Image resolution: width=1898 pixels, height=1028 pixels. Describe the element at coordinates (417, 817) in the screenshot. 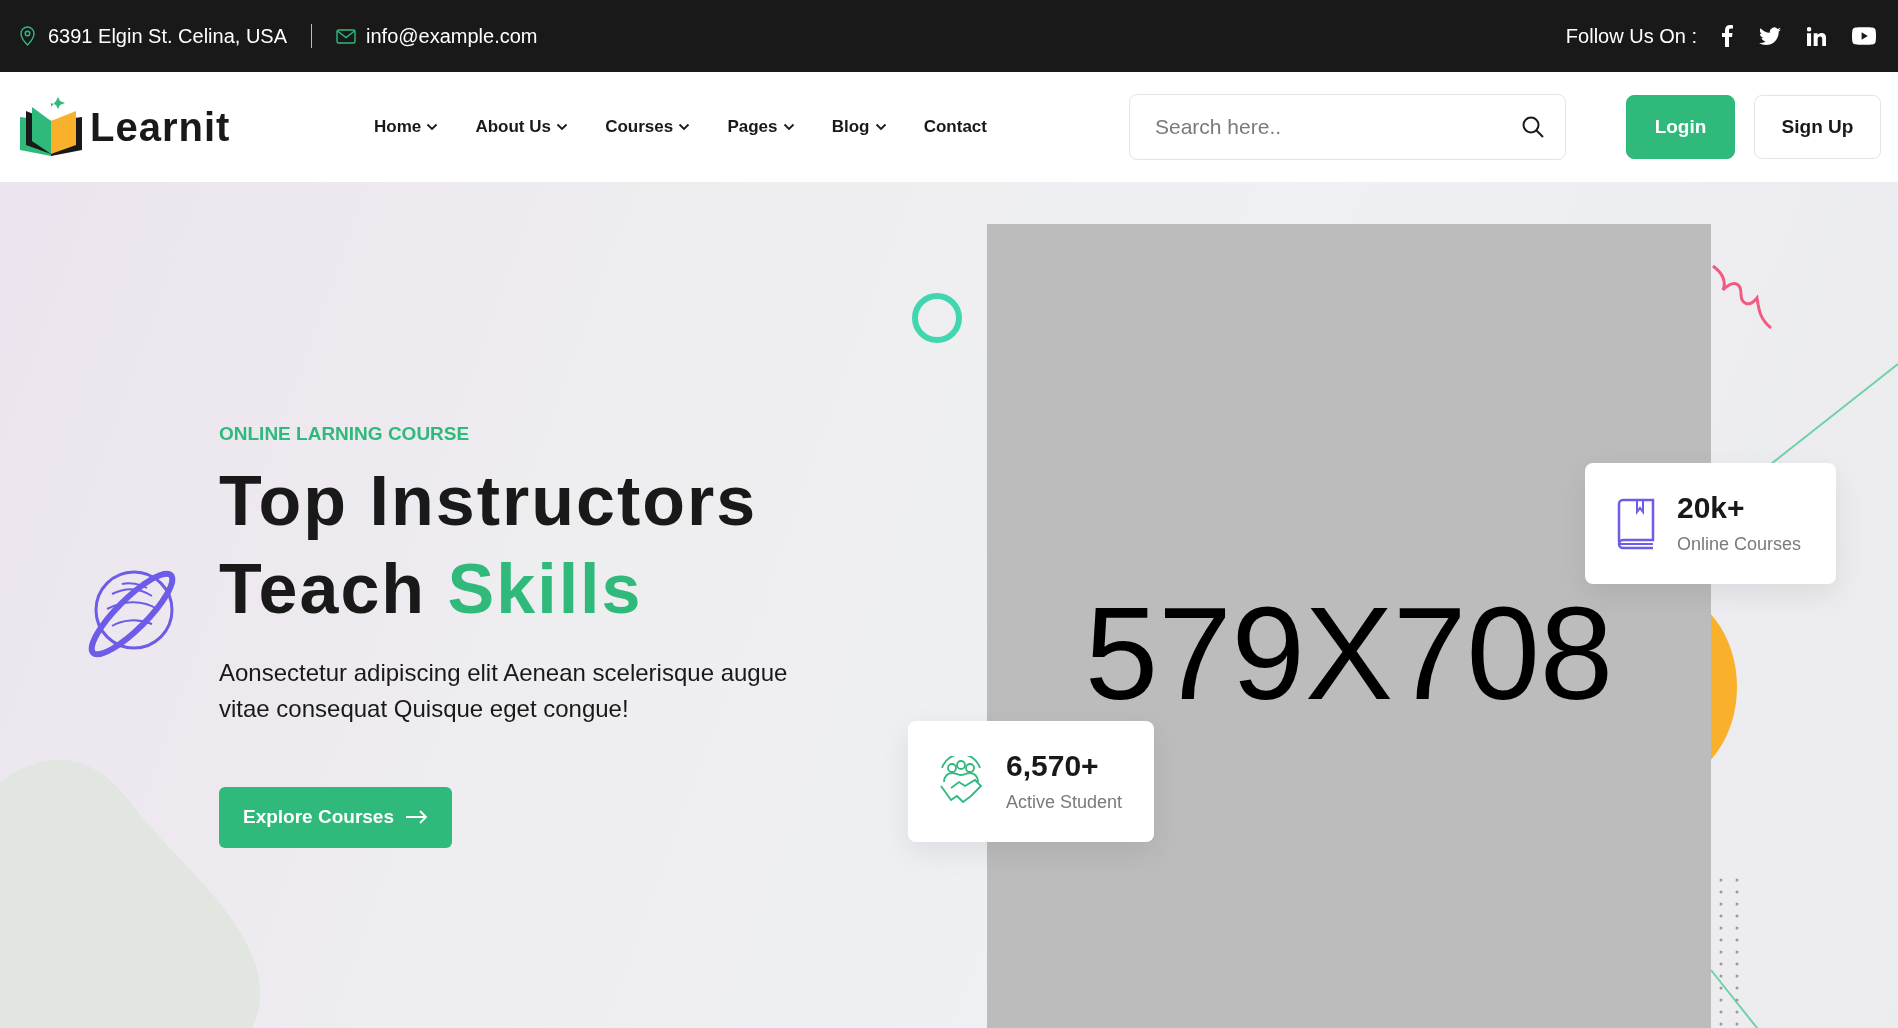

I see `arrow-right-icon` at that location.